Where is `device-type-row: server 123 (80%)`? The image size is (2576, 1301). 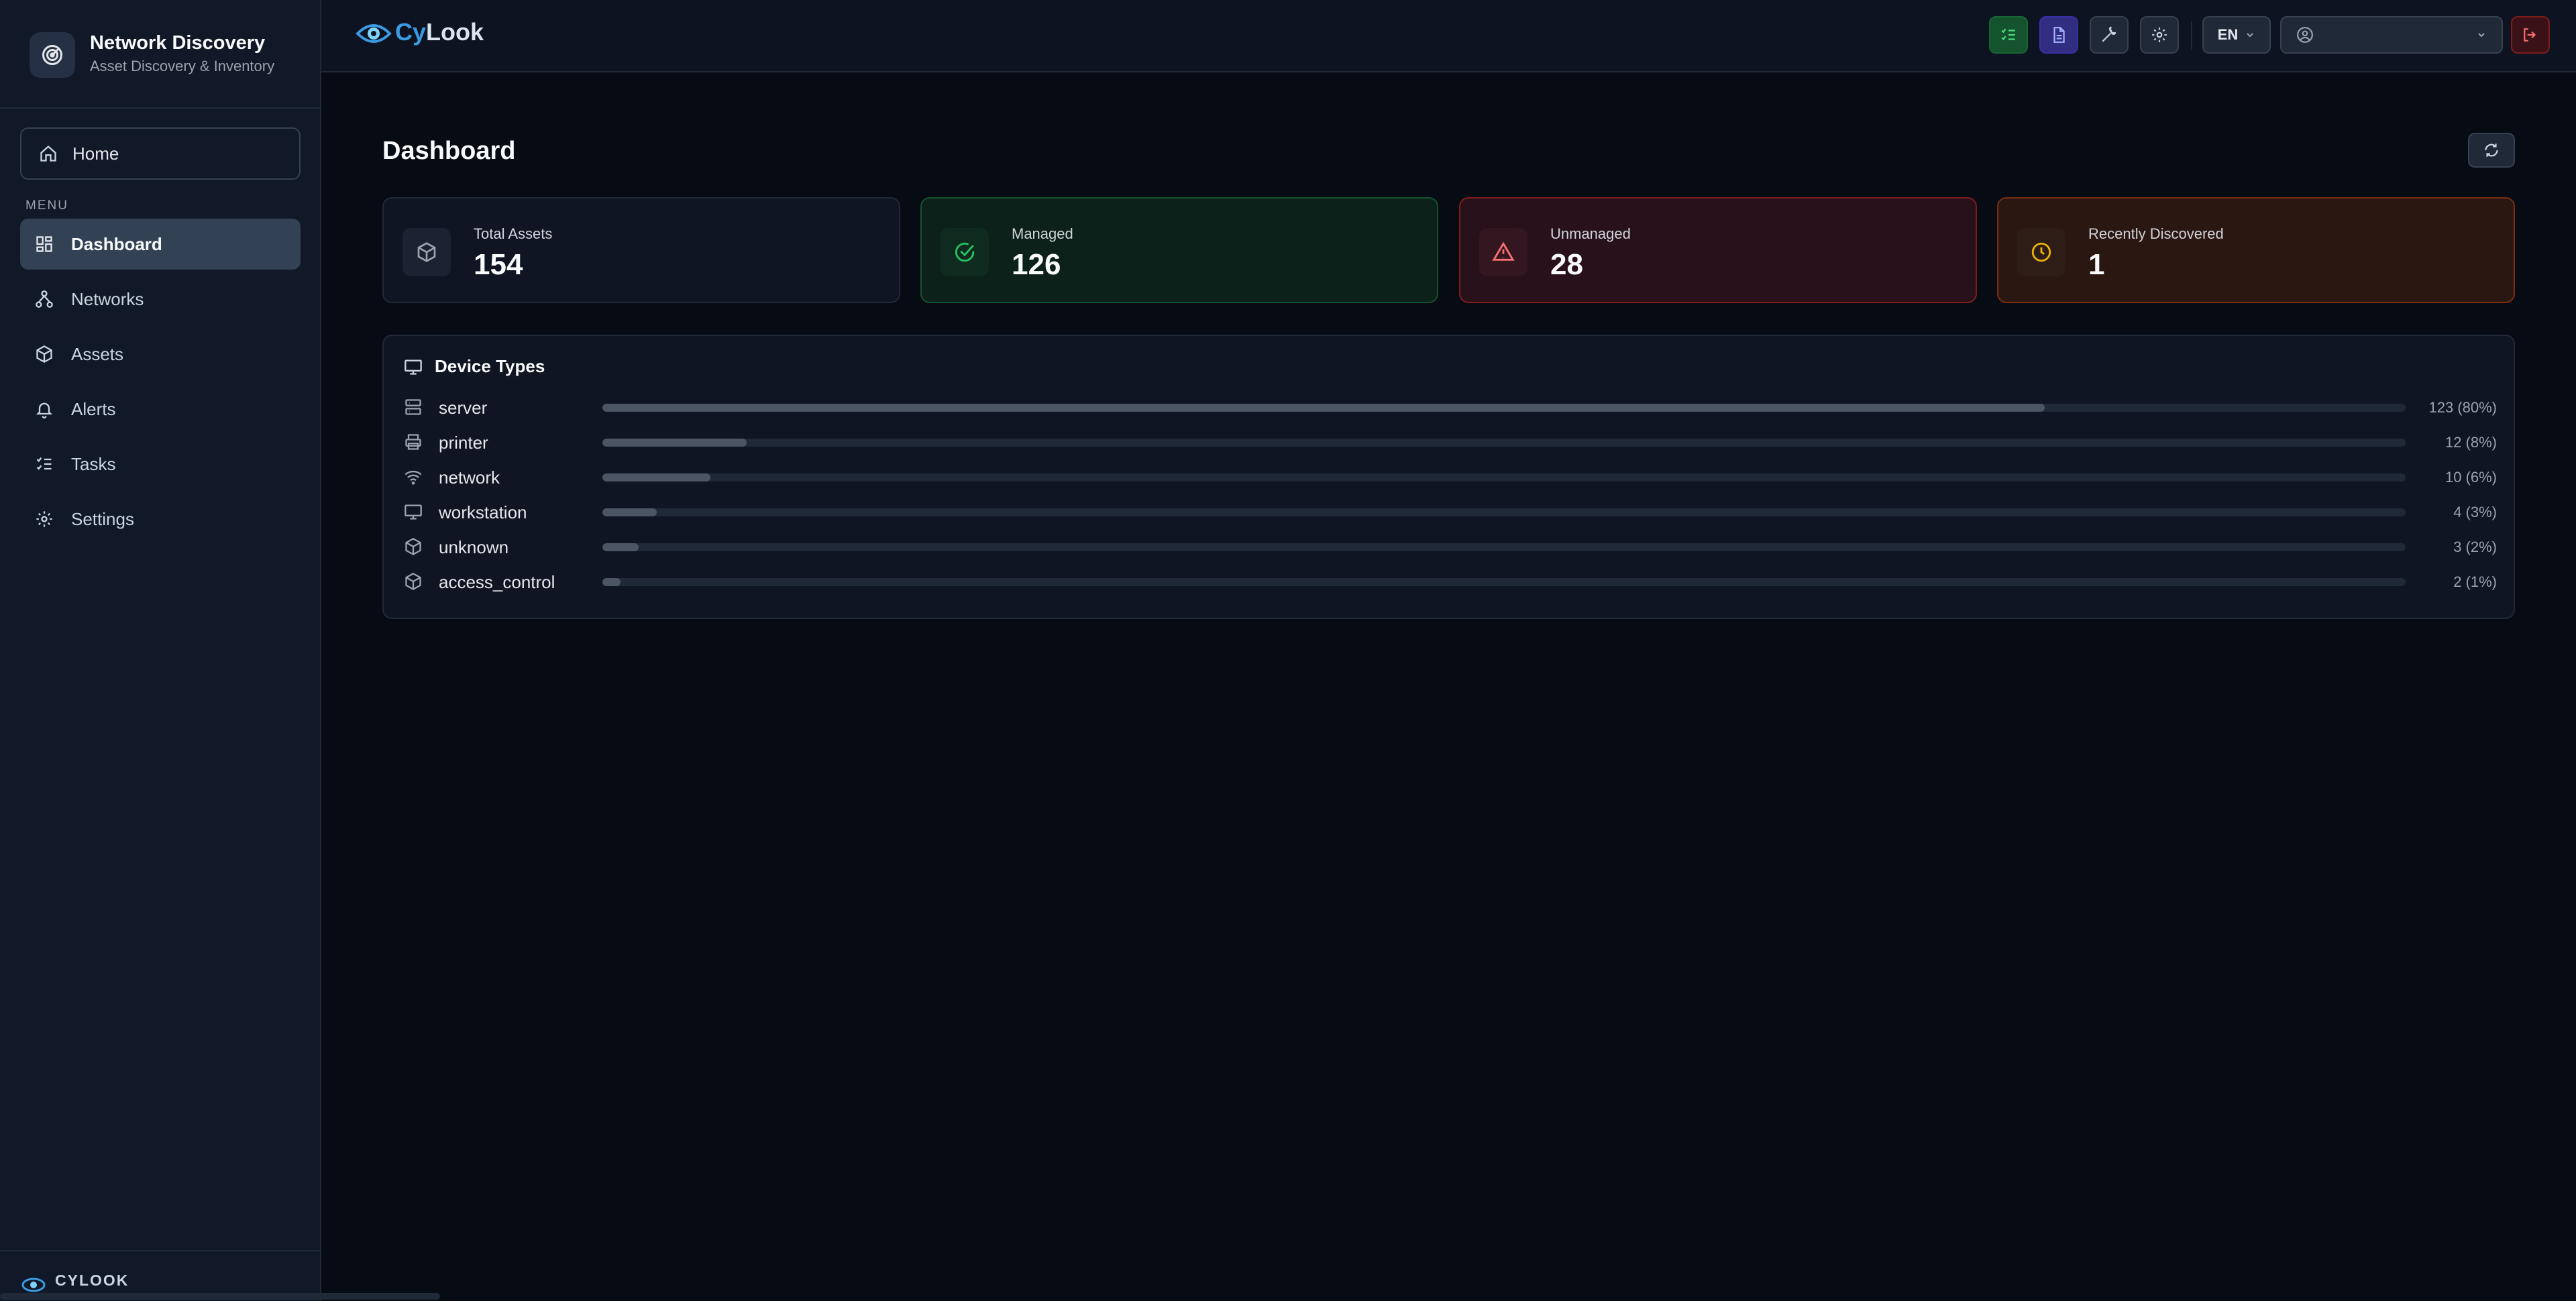
device-type-row: server 123 (80%) is located at coordinates (1450, 407).